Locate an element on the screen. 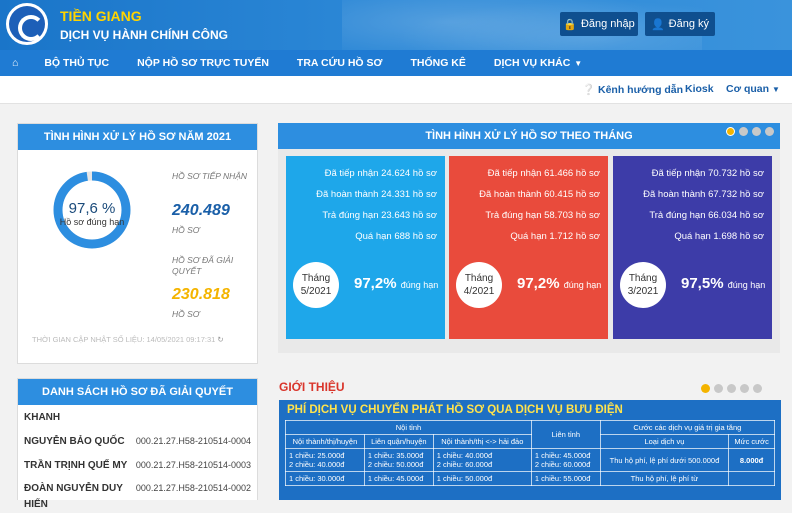  intro-carousel-dots is located at coordinates (729, 390).